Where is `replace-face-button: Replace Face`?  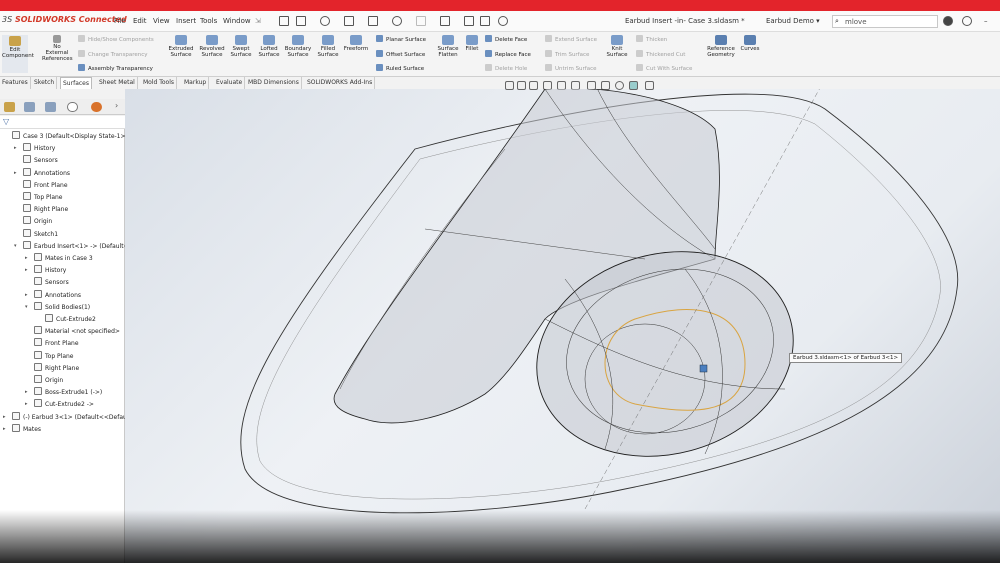 replace-face-button: Replace Face is located at coordinates (508, 54).